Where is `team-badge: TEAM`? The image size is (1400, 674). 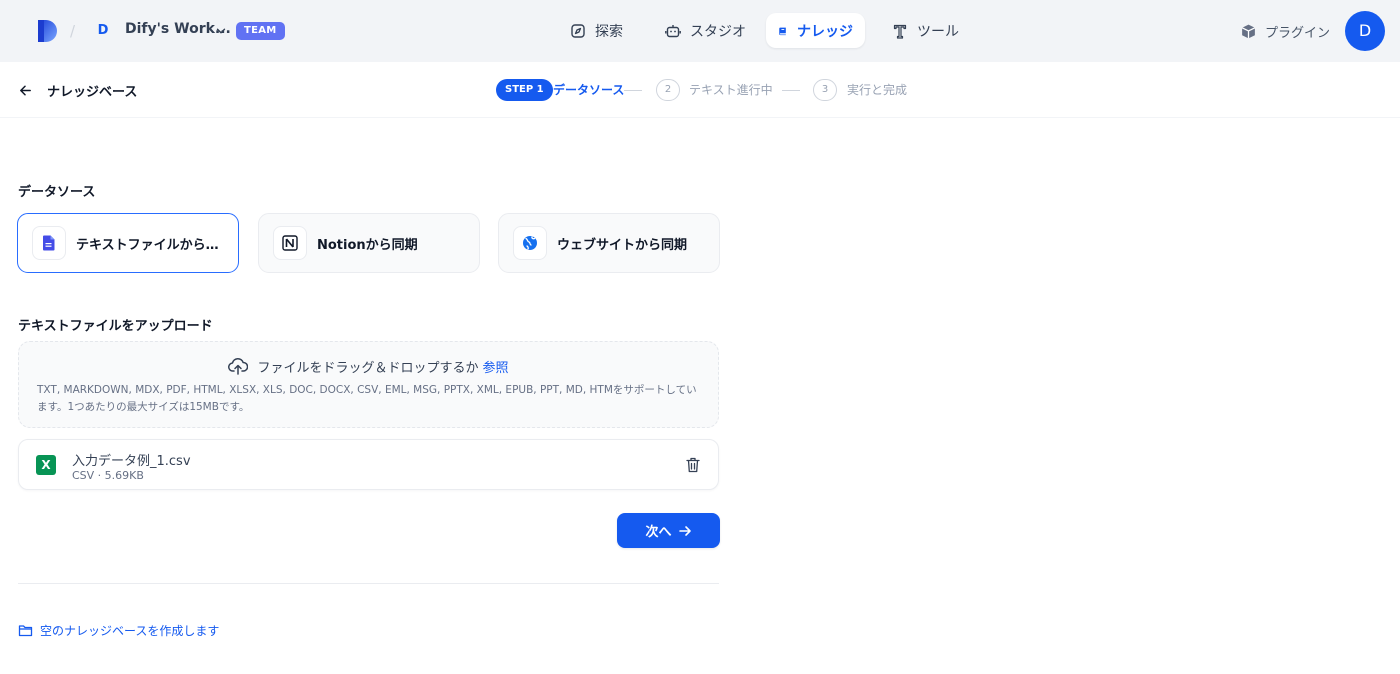
team-badge: TEAM is located at coordinates (260, 31).